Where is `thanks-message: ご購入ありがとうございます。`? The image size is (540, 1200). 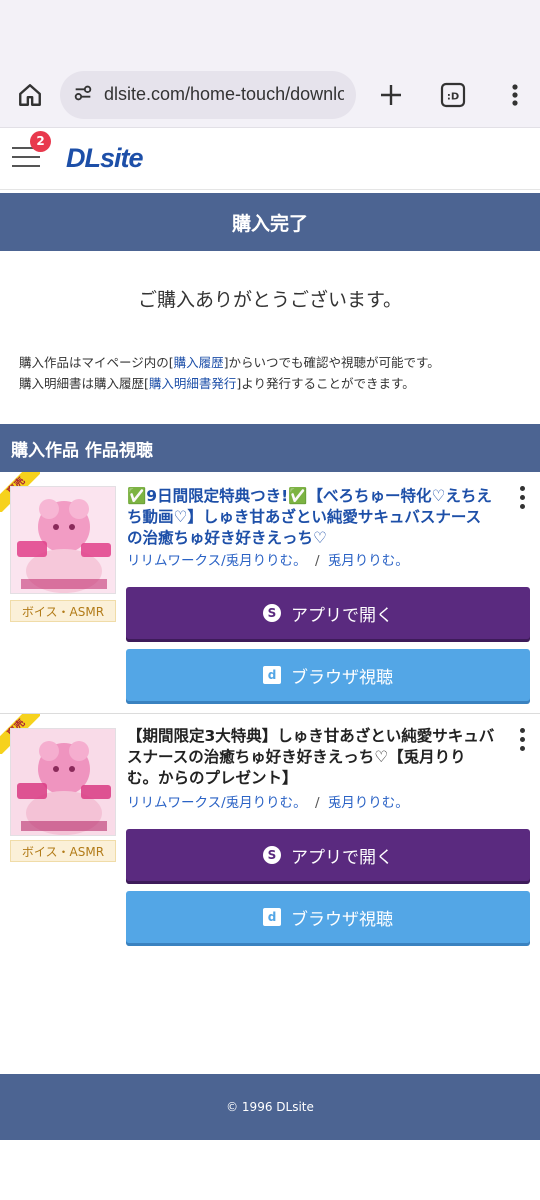 thanks-message: ご購入ありがとうございます。 is located at coordinates (270, 300).